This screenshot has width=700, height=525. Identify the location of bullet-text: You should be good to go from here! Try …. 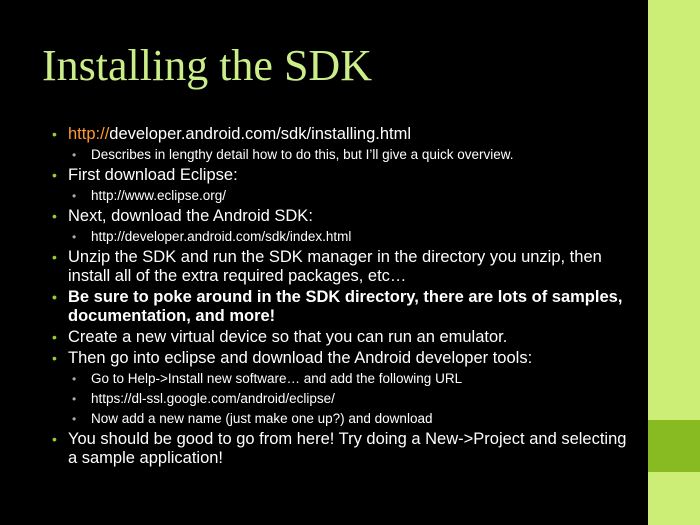
(347, 448).